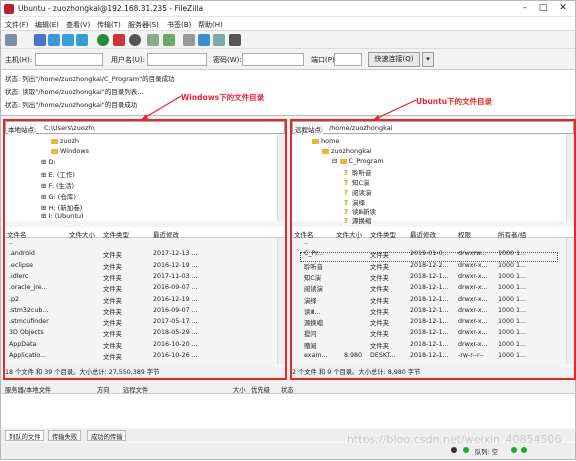 The image size is (576, 461). What do you see at coordinates (303, 132) in the screenshot?
I see `tree-item: /` at bounding box center [303, 132].